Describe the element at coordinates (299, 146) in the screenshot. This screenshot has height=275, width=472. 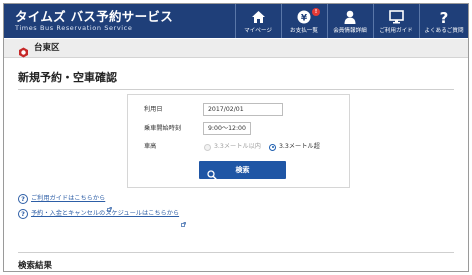
I see `radio-label: 3.3メートル超` at that location.